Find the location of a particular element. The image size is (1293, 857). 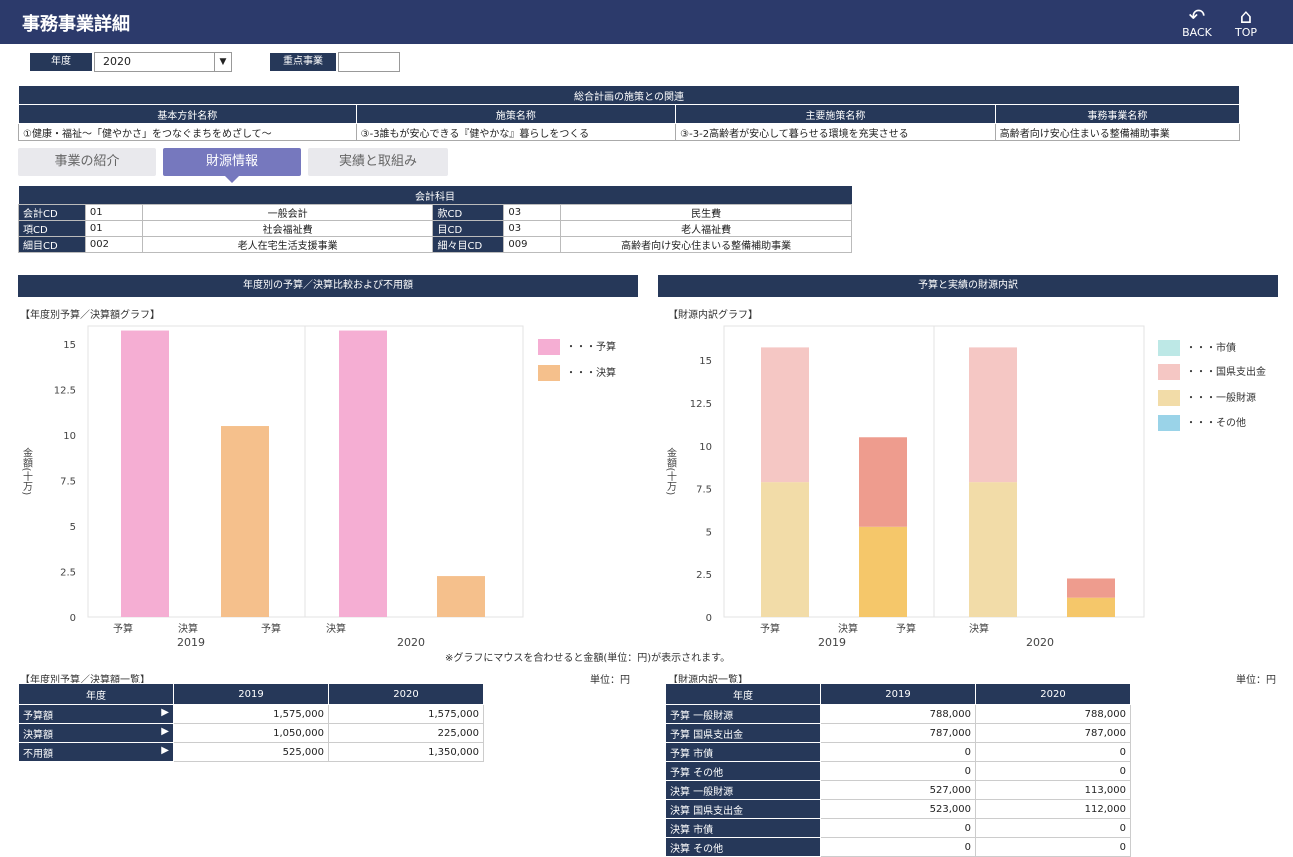

cell-value: 788,000 is located at coordinates (1053, 714).